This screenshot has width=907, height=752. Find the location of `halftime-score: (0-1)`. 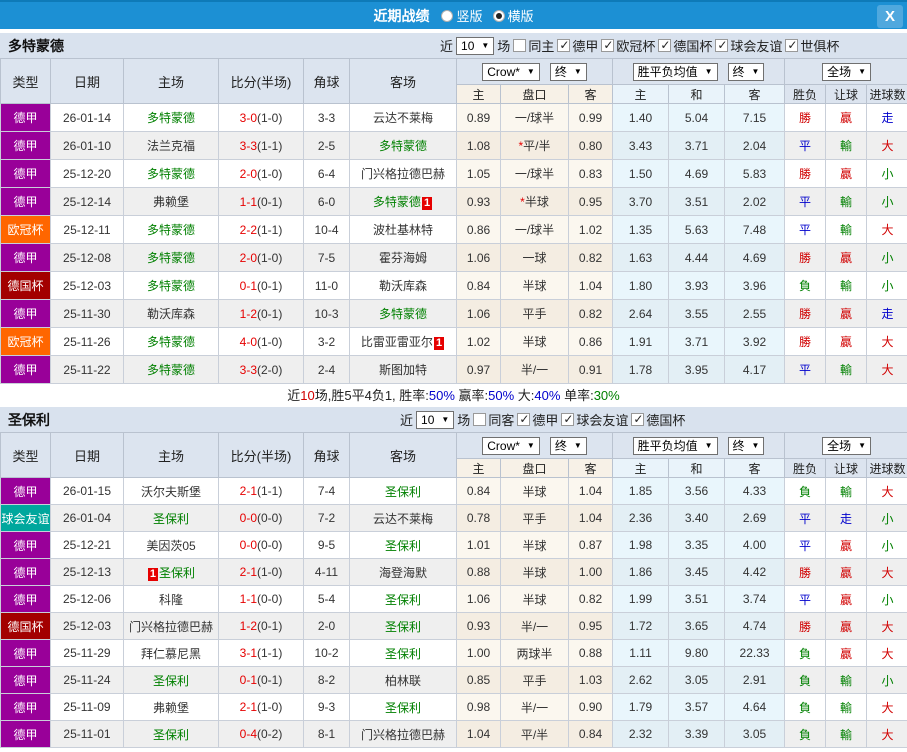

halftime-score: (0-1) is located at coordinates (270, 285).